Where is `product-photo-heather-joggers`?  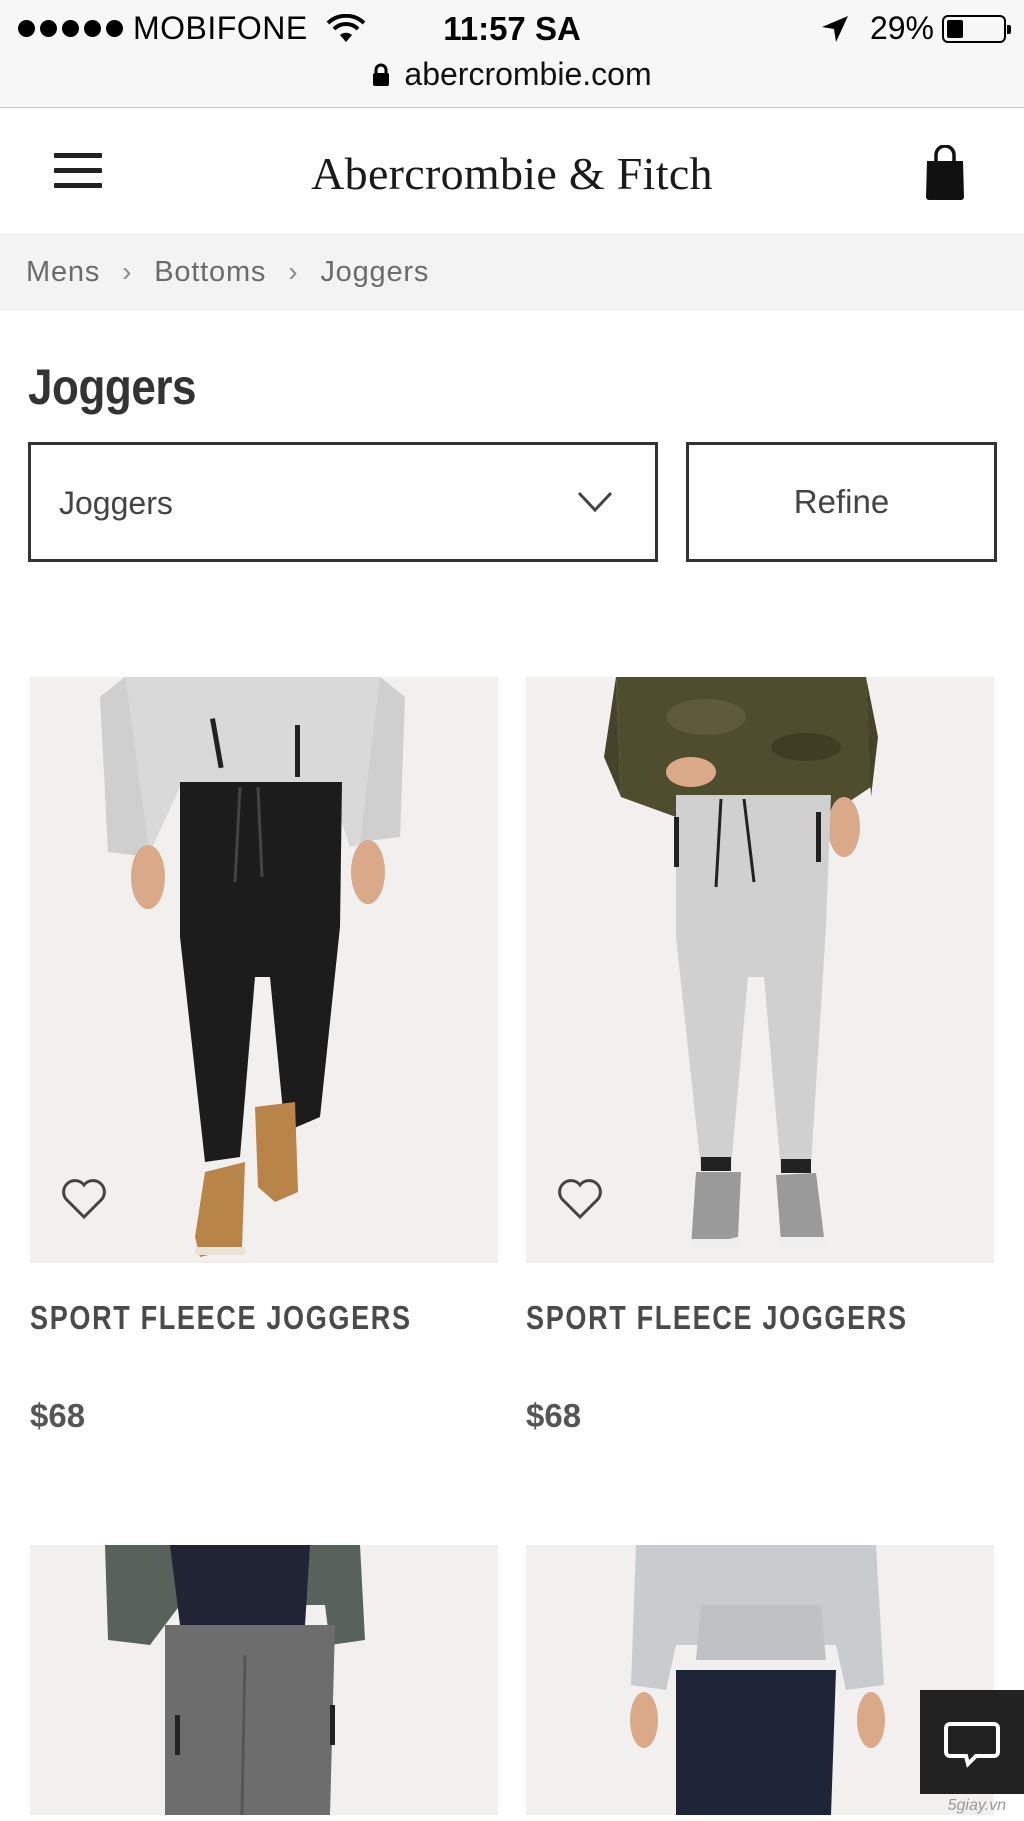
product-photo-heather-joggers is located at coordinates (264, 1680).